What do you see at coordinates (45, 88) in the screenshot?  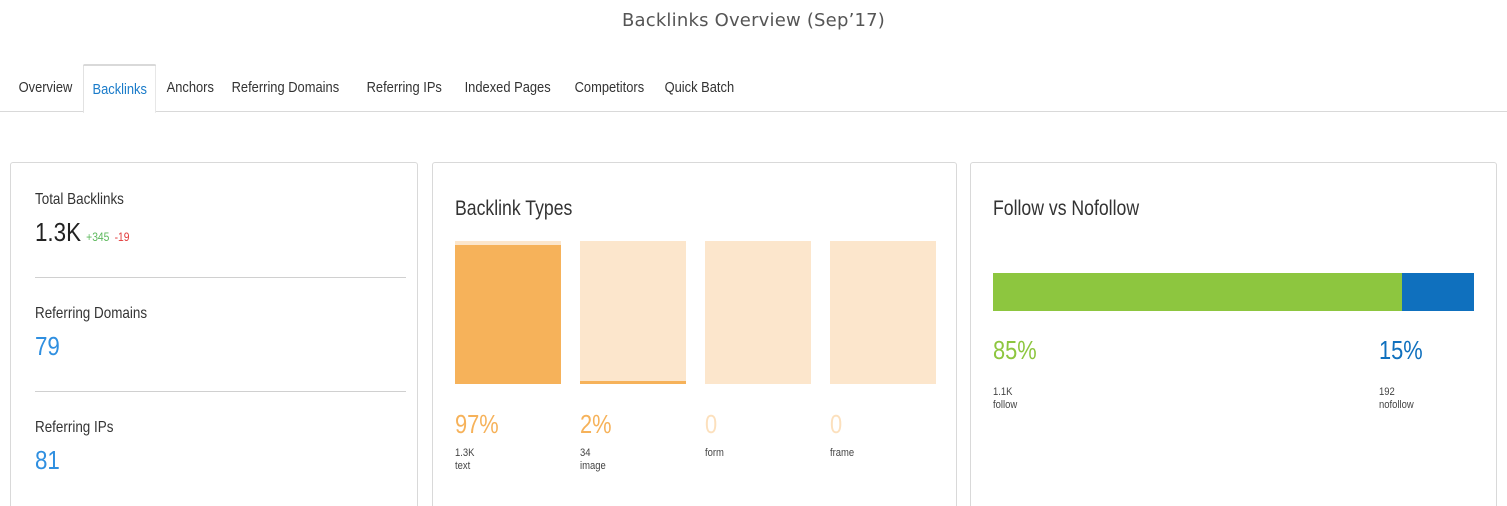 I see `tab-overview: Overview` at bounding box center [45, 88].